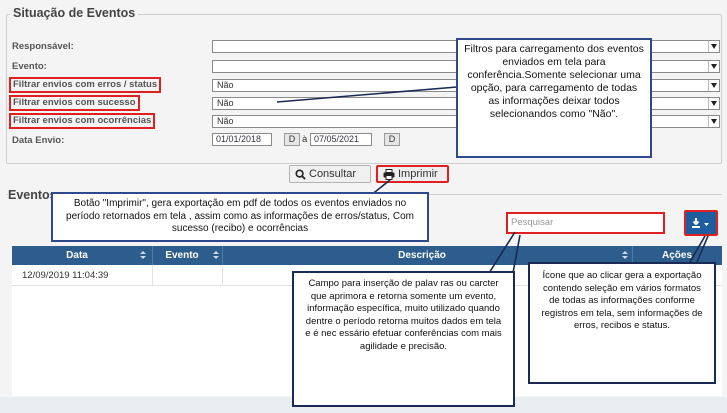 The height and width of the screenshot is (413, 727). I want to click on search-icon, so click(300, 174).